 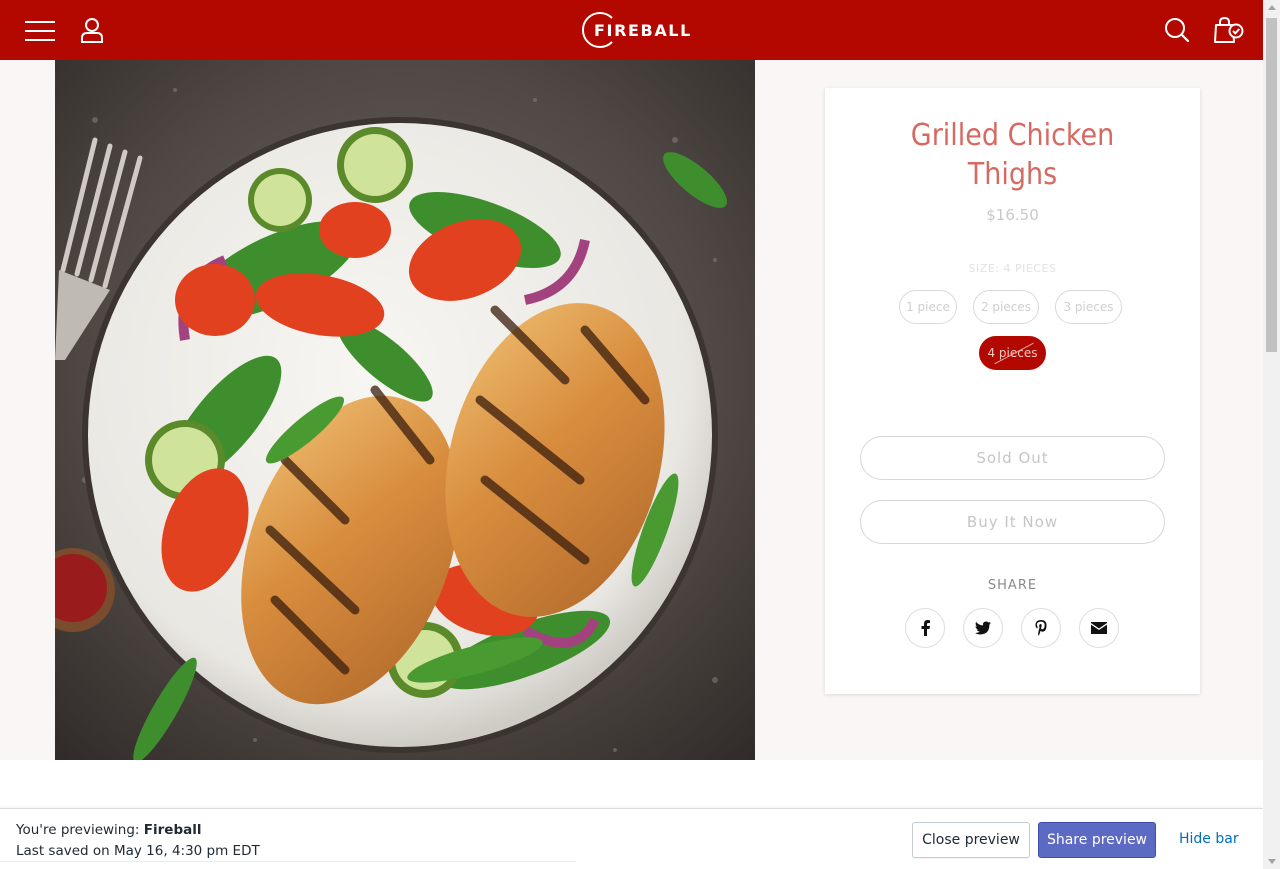 I want to click on last-saved-text: Last saved on May 16, 4:30 pm EDT, so click(x=138, y=851).